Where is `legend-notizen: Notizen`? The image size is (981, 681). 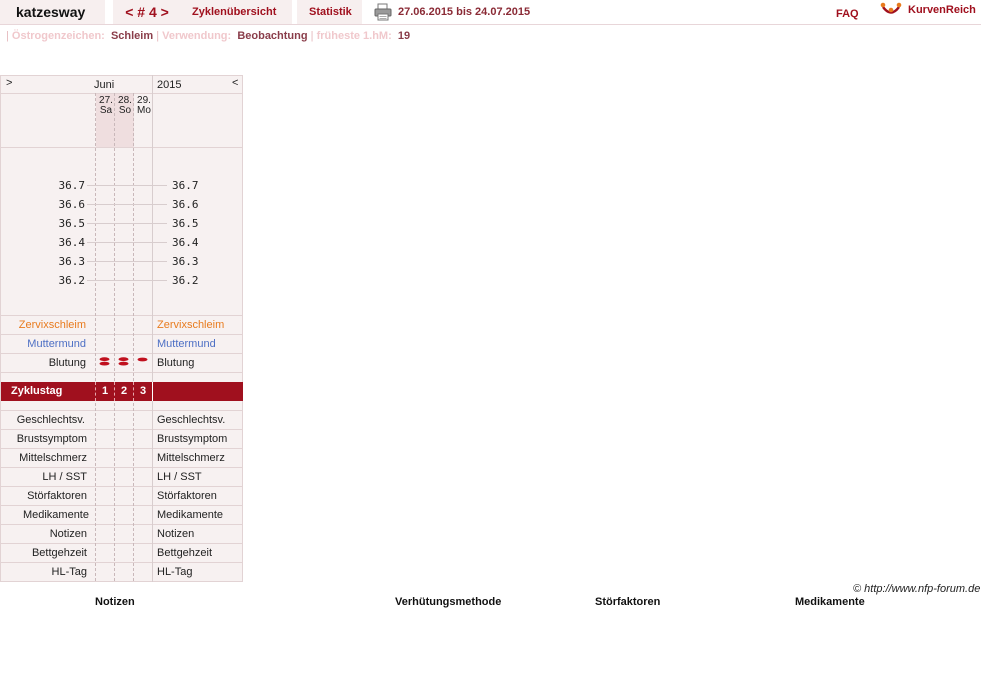 legend-notizen: Notizen is located at coordinates (115, 602).